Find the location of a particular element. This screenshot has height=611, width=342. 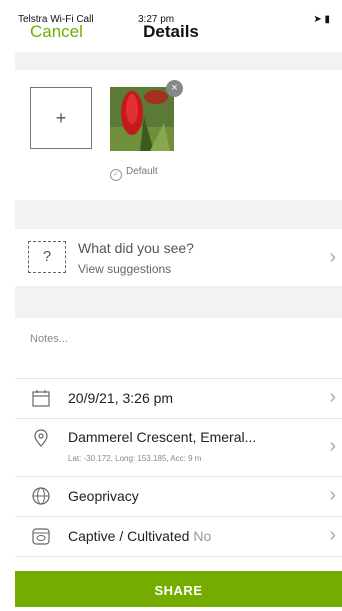

captive-value: No is located at coordinates (202, 536).